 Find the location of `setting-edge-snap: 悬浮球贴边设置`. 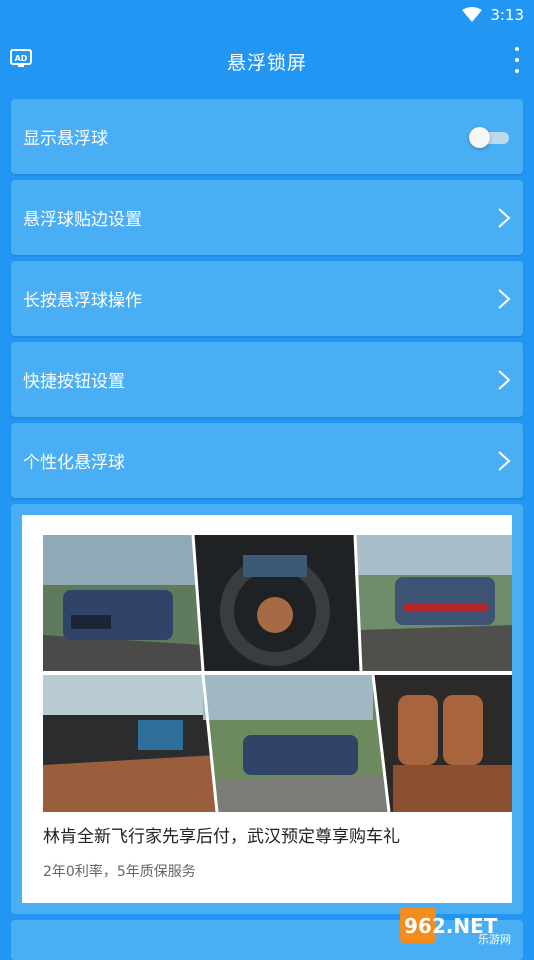

setting-edge-snap: 悬浮球贴边设置 is located at coordinates (267, 217).